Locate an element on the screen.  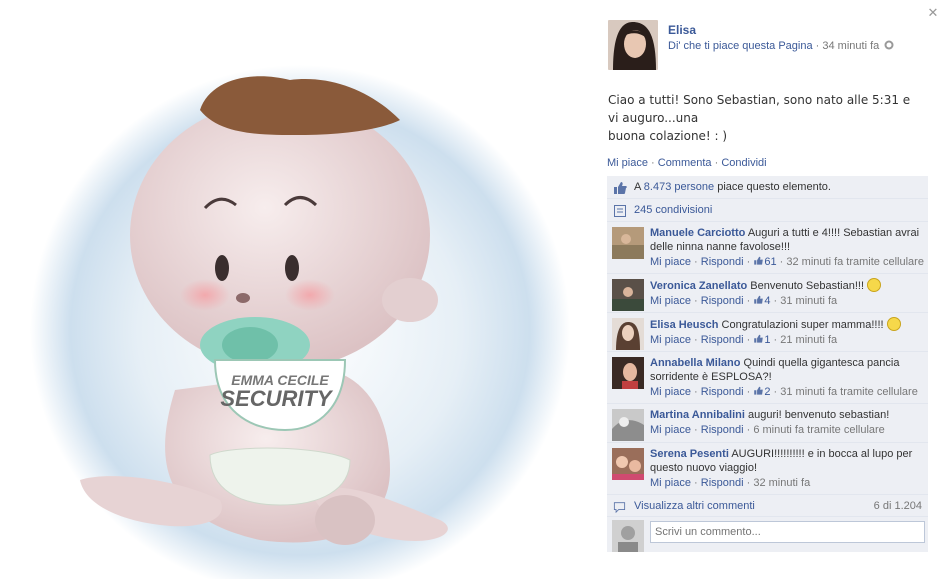
comment-time: 31 minuti fa is located at coordinates (808, 301).